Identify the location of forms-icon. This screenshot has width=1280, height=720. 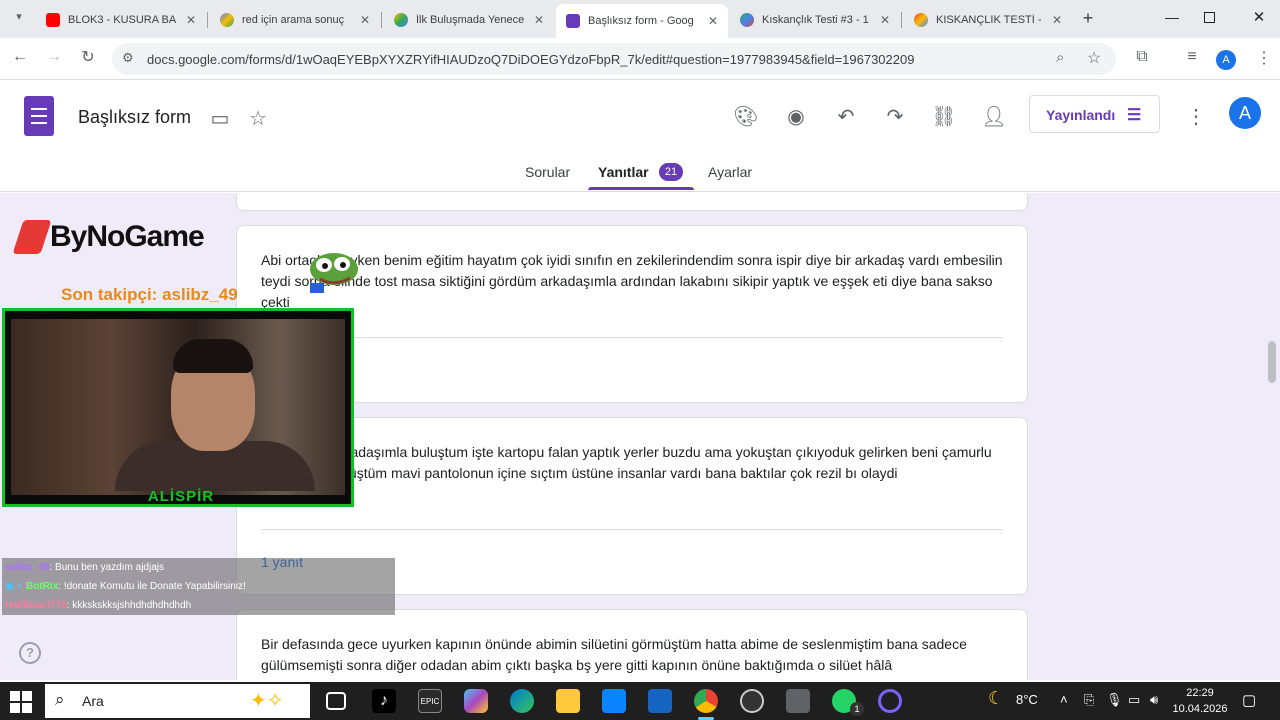
(573, 21).